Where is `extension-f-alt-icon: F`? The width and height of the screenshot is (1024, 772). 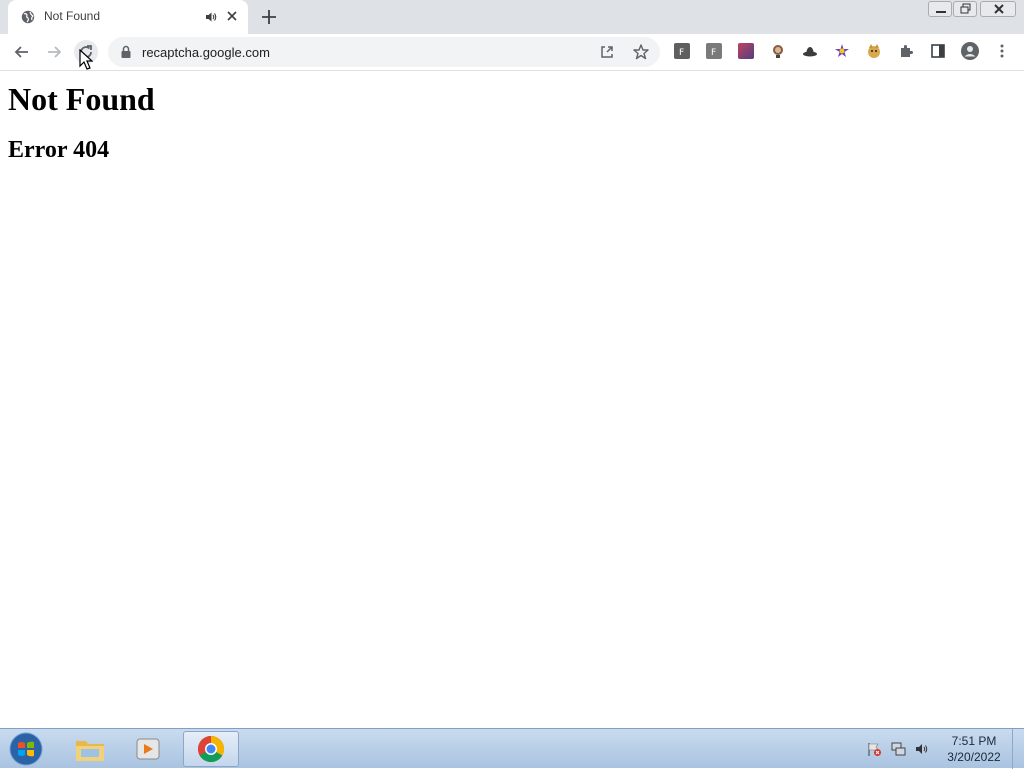
extension-f-alt-icon: F is located at coordinates (714, 51).